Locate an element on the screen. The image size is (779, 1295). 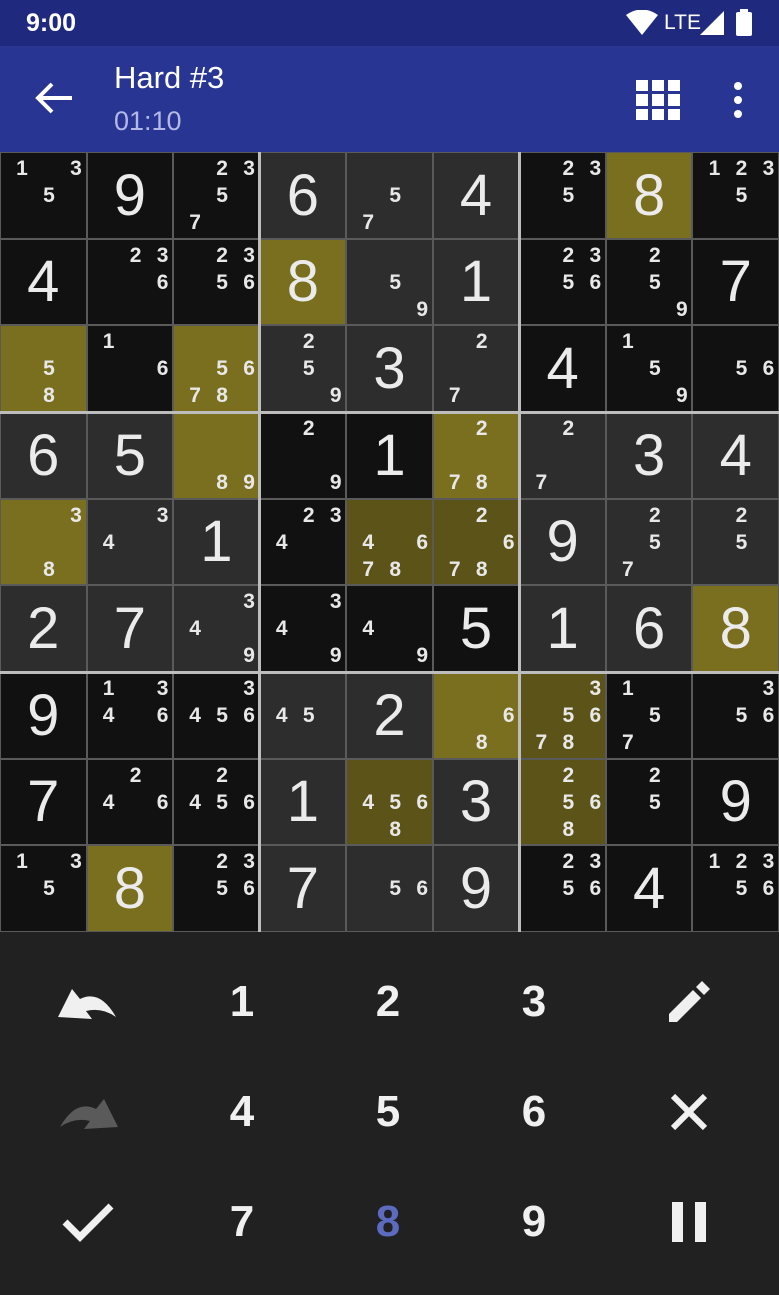
digit-6-button: 6 is located at coordinates (534, 1112).